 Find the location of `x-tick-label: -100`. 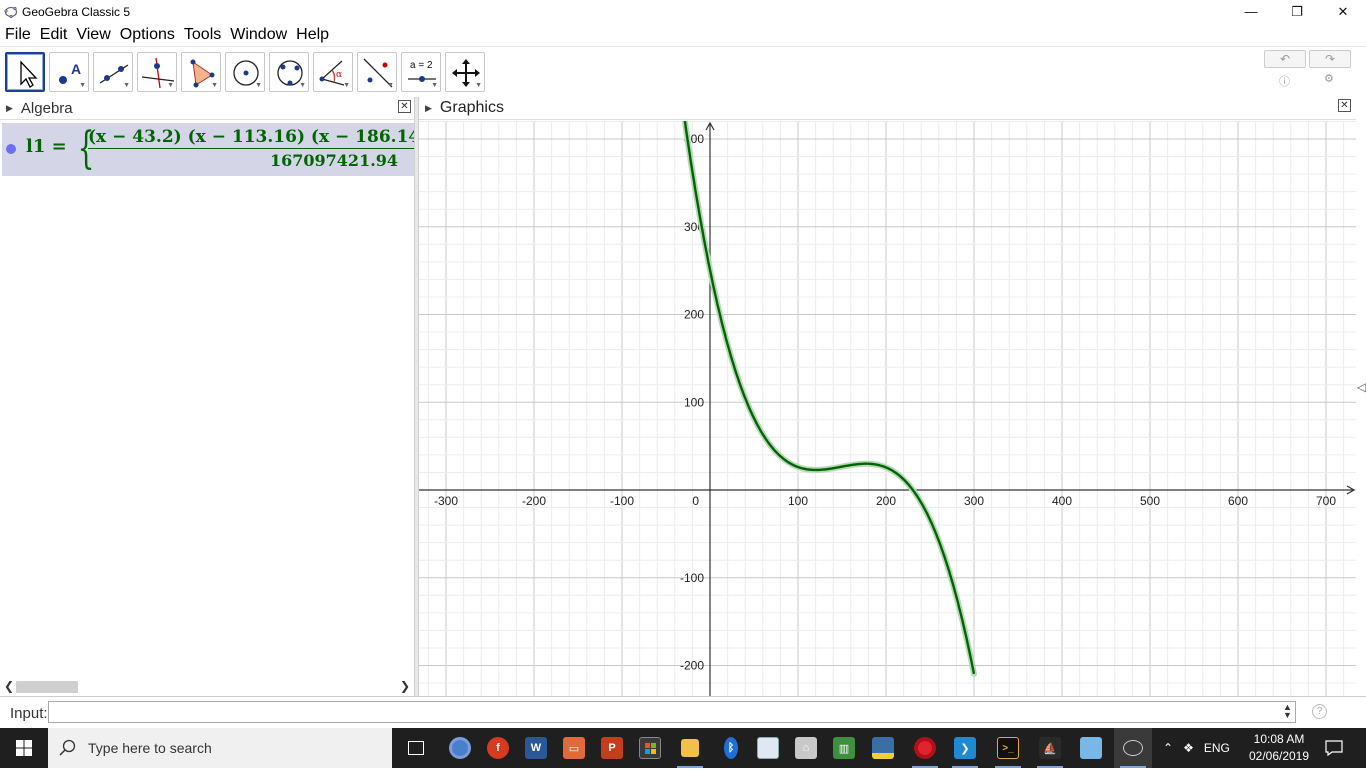

x-tick-label: -100 is located at coordinates (622, 501).